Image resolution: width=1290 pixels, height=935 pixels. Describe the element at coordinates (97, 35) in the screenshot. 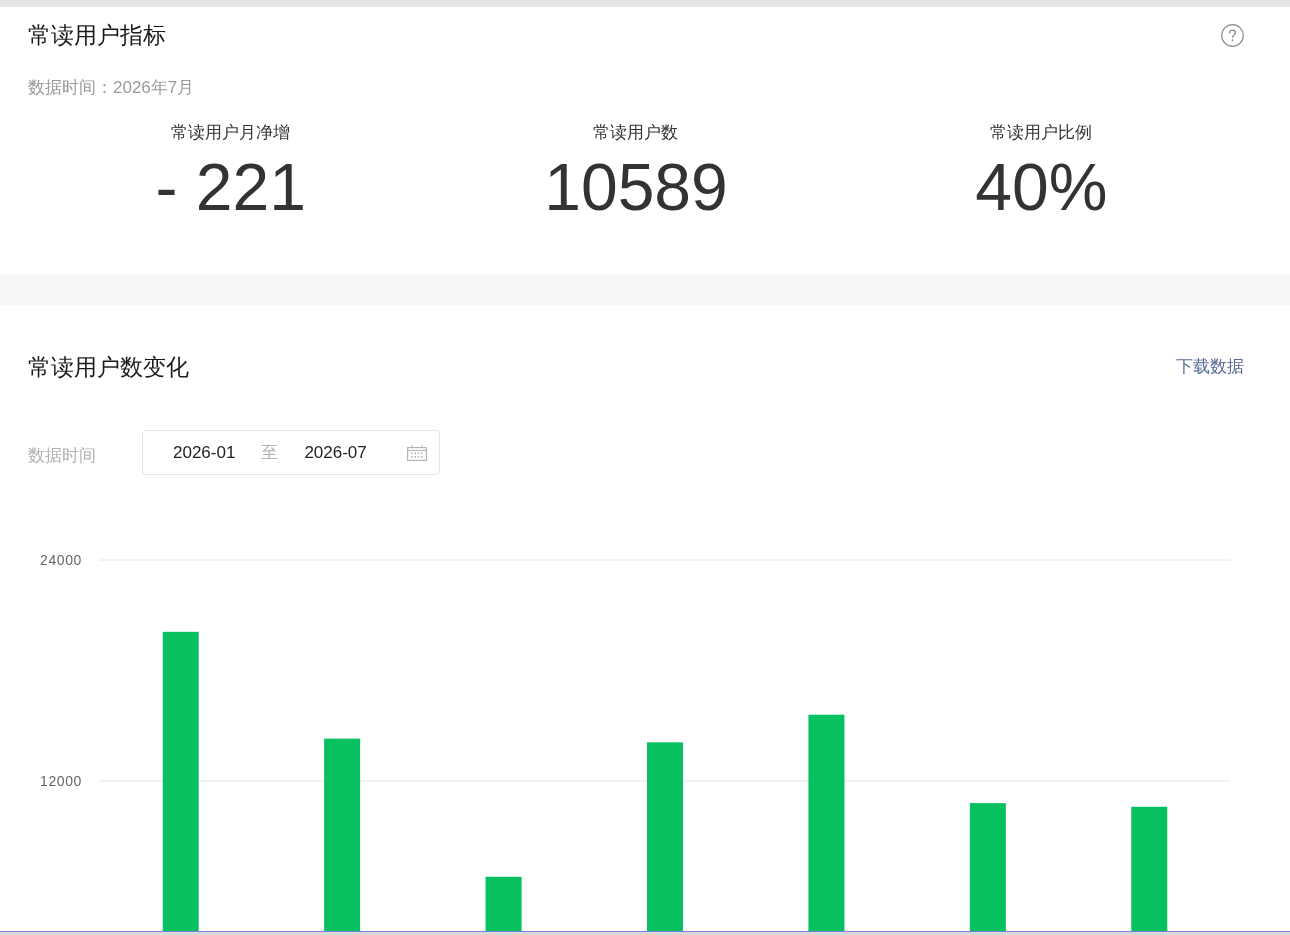

I see `card-title: 常读用户指标` at that location.